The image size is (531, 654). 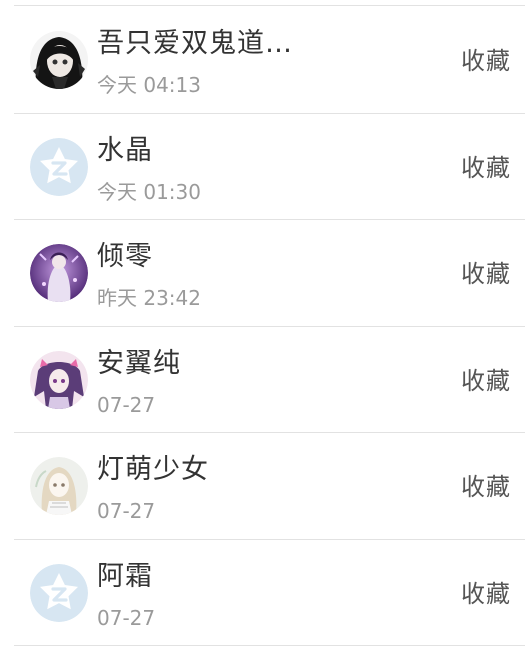 I want to click on anime-avatar-dark-icon, so click(x=59, y=60).